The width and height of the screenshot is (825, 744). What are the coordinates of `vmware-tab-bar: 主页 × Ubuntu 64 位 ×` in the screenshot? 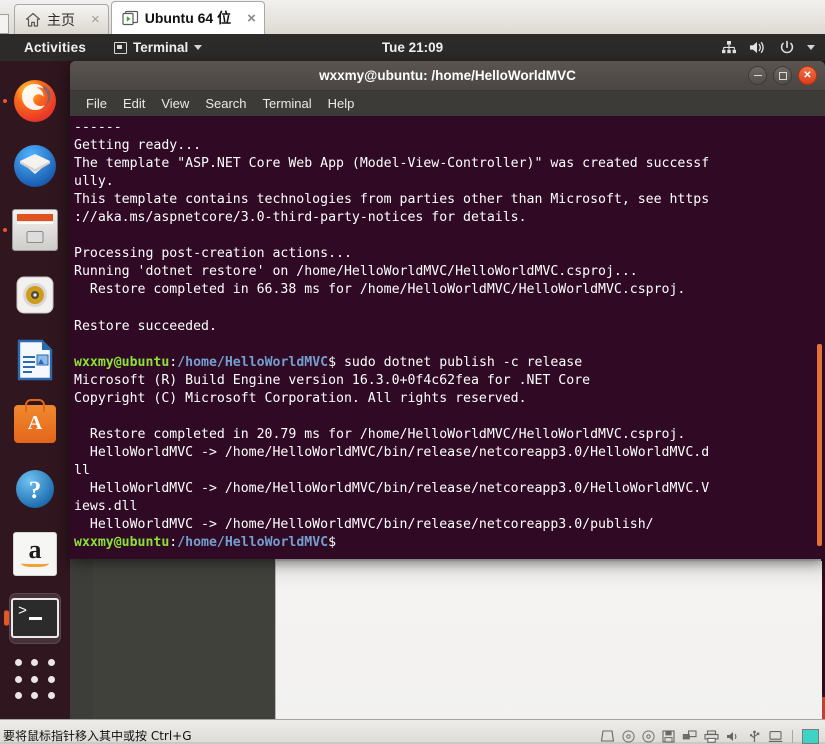 It's located at (412, 17).